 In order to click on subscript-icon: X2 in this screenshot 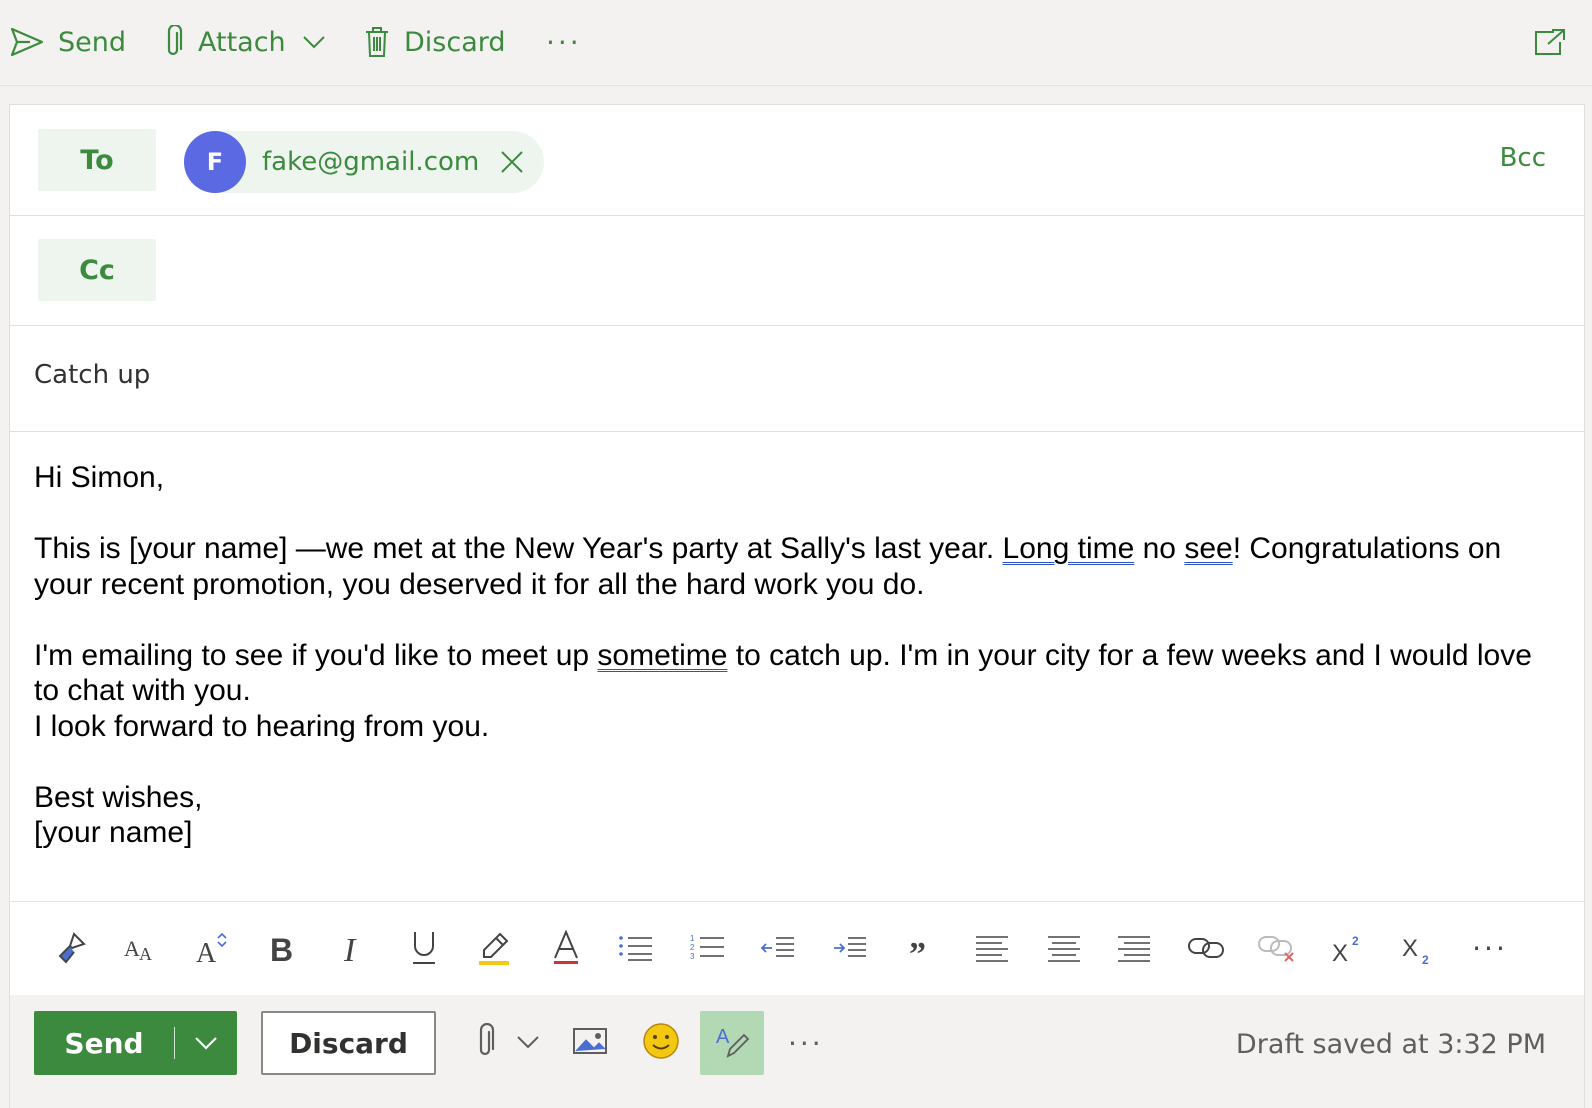, I will do `click(1418, 948)`.